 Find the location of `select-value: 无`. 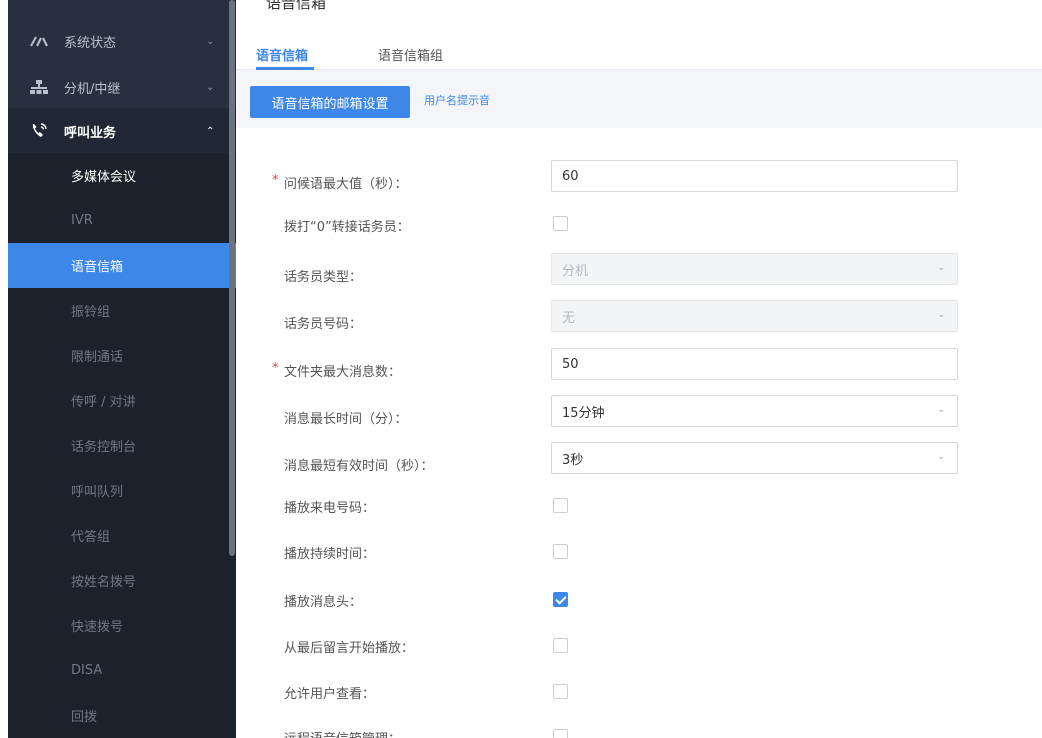

select-value: 无 is located at coordinates (569, 318).